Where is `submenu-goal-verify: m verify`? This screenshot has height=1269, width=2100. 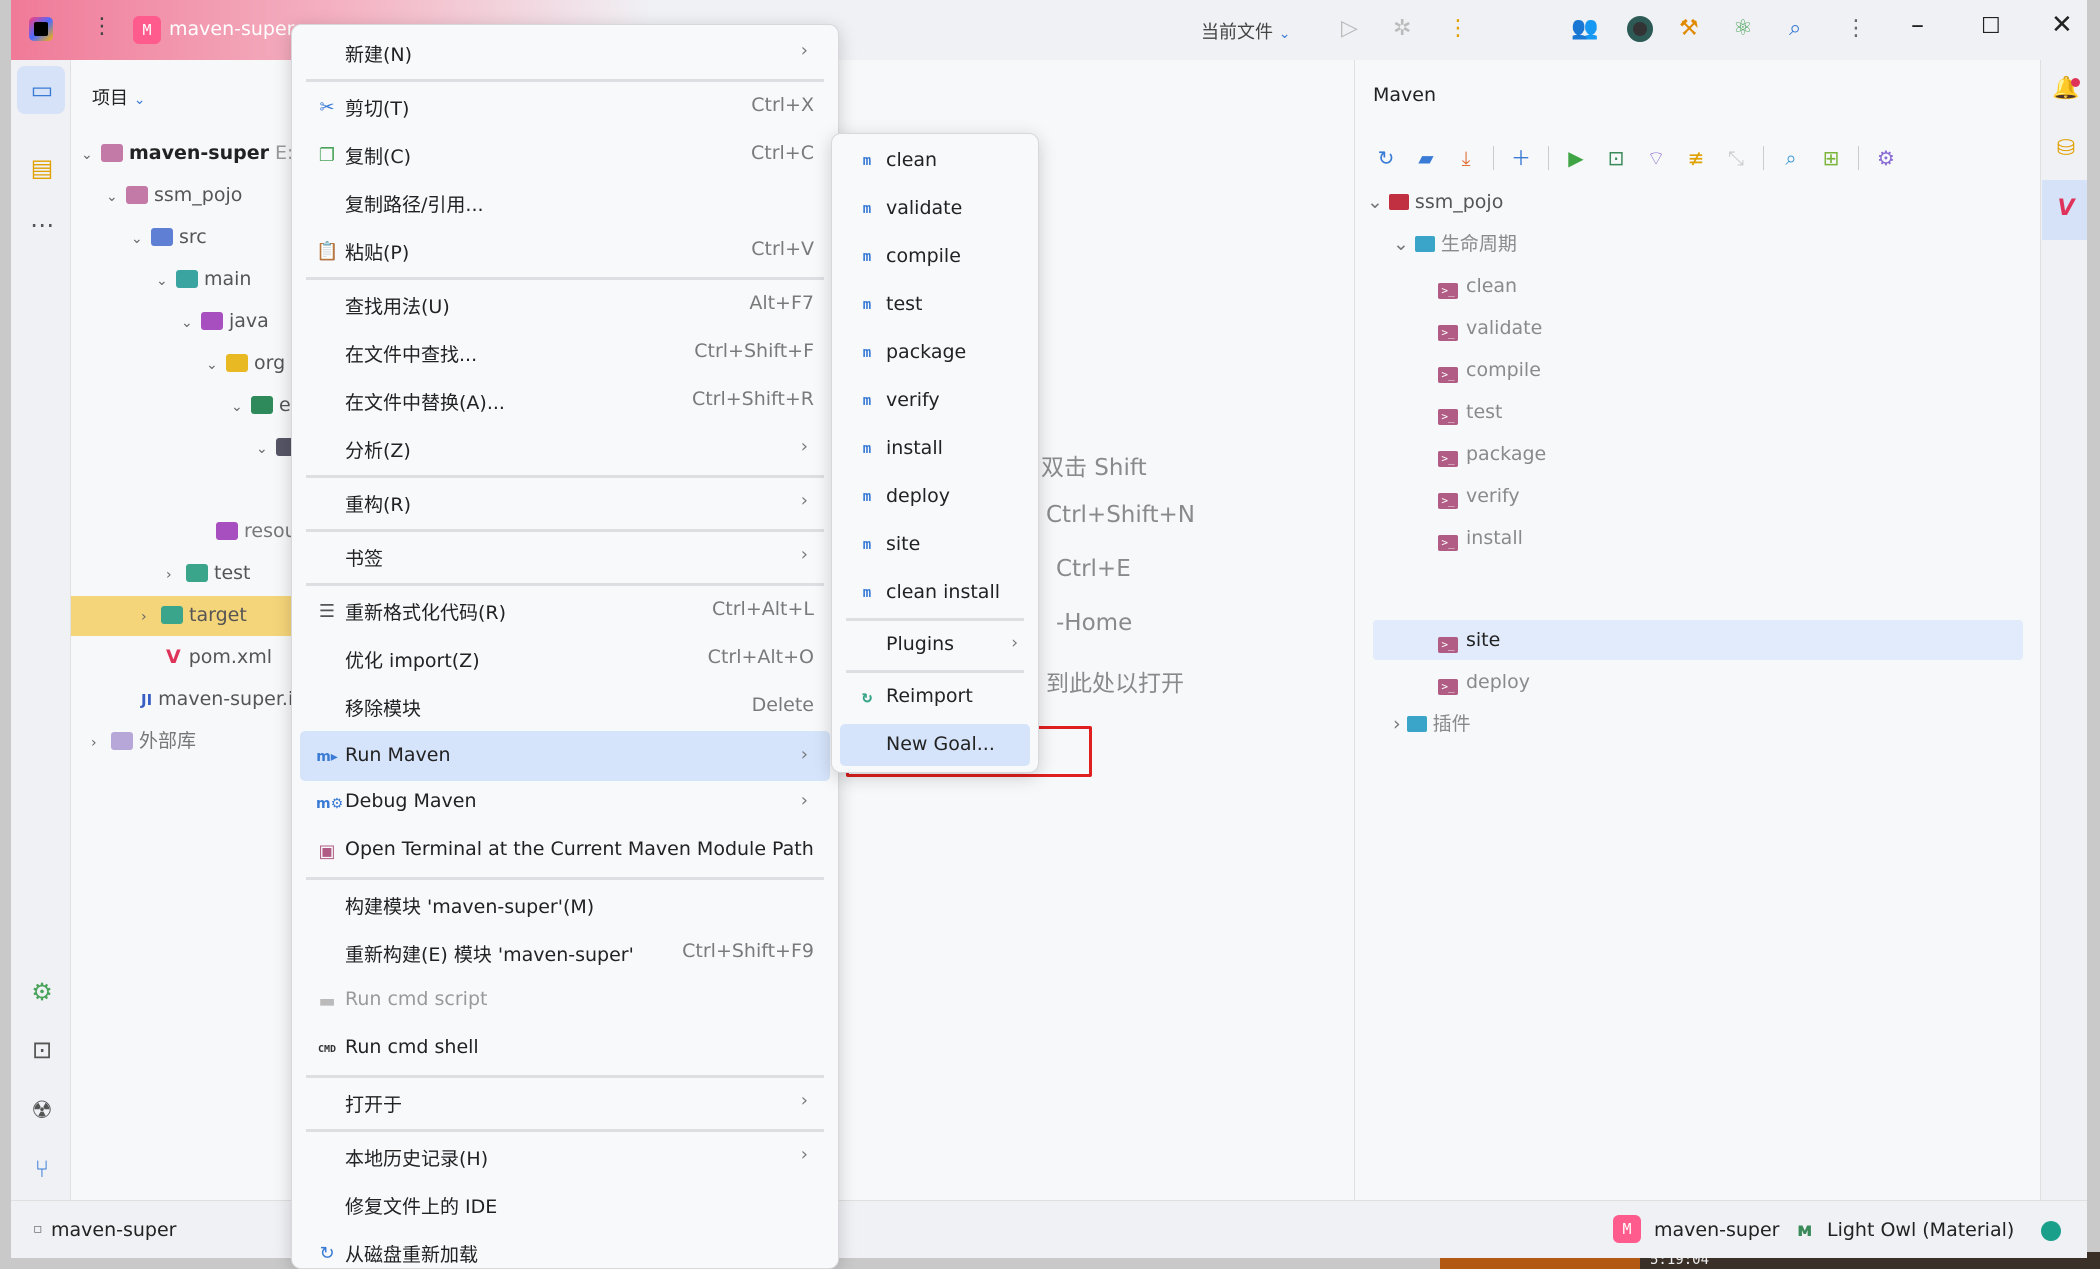
submenu-goal-verify: m verify is located at coordinates (935, 401).